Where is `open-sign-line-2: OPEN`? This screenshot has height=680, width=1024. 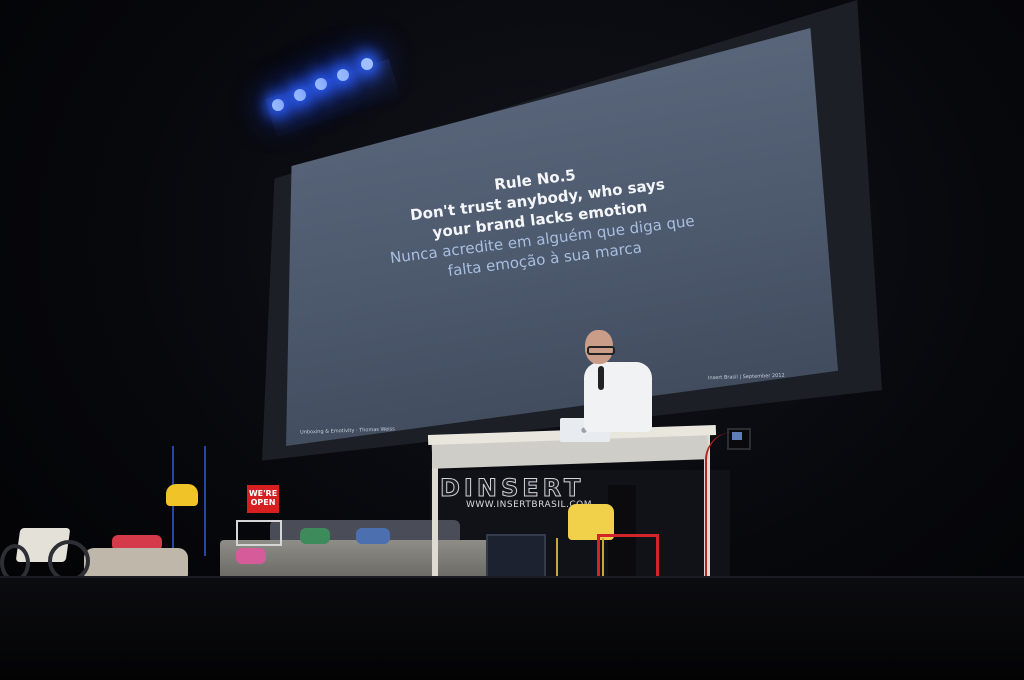 open-sign-line-2: OPEN is located at coordinates (263, 502).